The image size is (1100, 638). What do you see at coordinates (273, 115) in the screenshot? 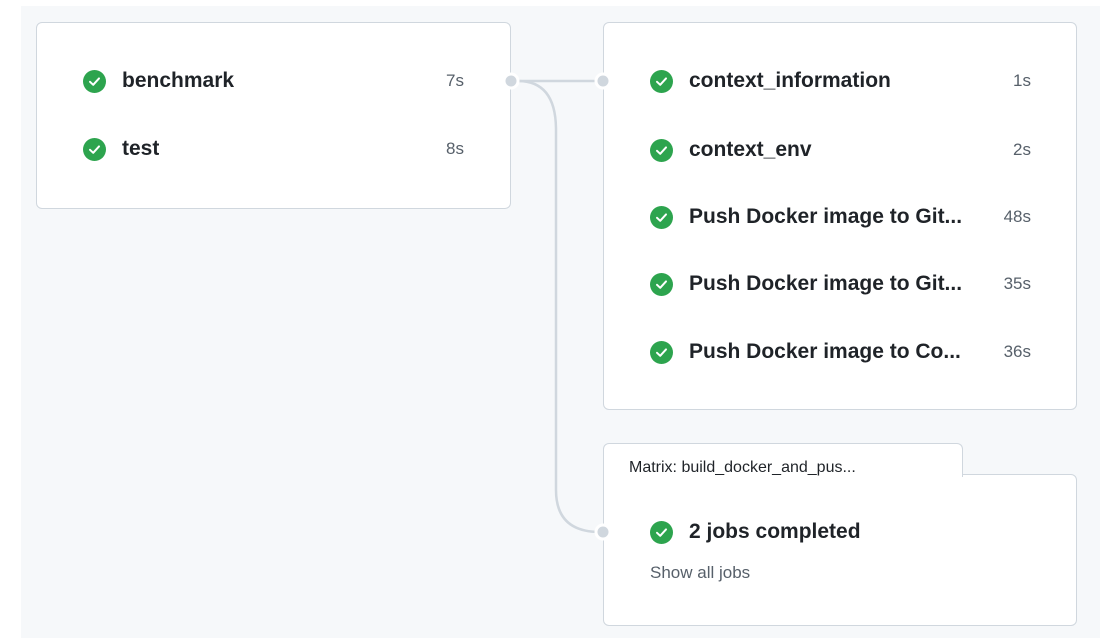
I see `stage-1-card` at bounding box center [273, 115].